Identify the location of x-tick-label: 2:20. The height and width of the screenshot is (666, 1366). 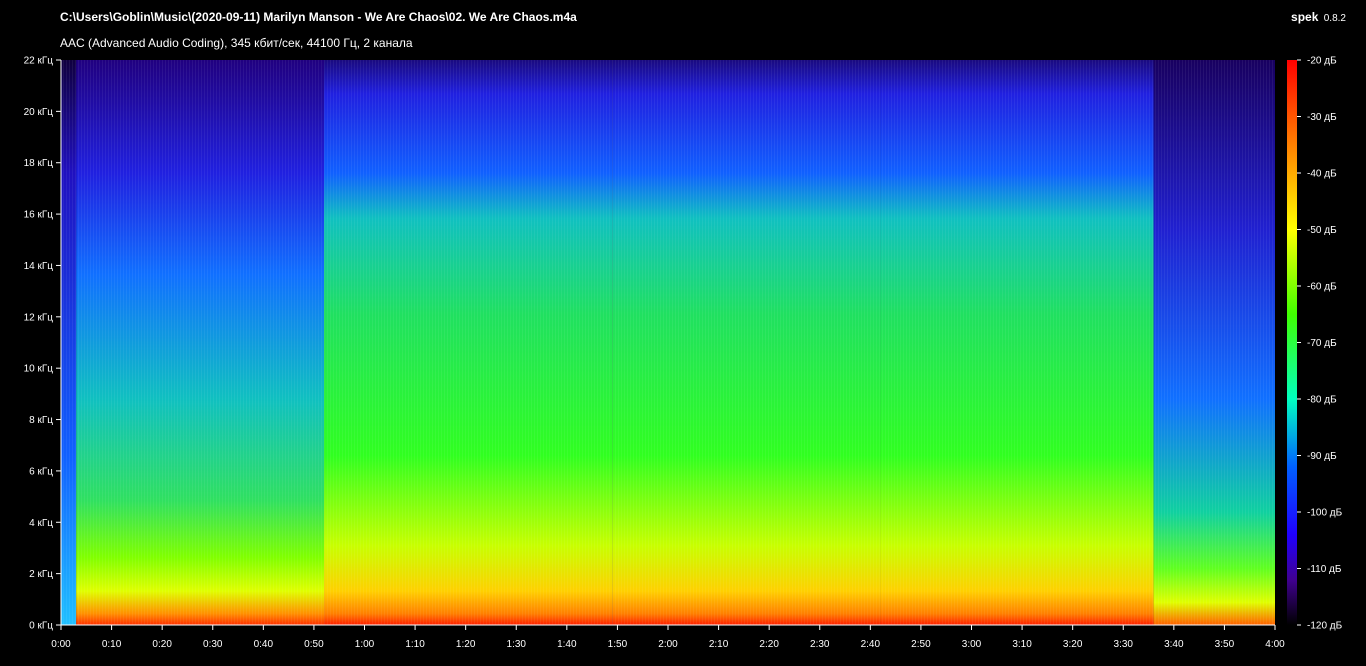
(769, 644).